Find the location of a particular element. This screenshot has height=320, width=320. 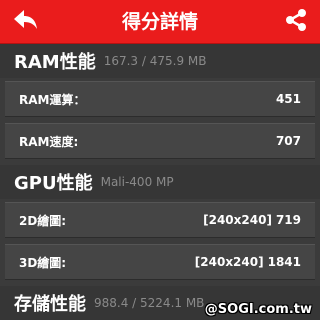

back-arrow-icon is located at coordinates (26, 22).